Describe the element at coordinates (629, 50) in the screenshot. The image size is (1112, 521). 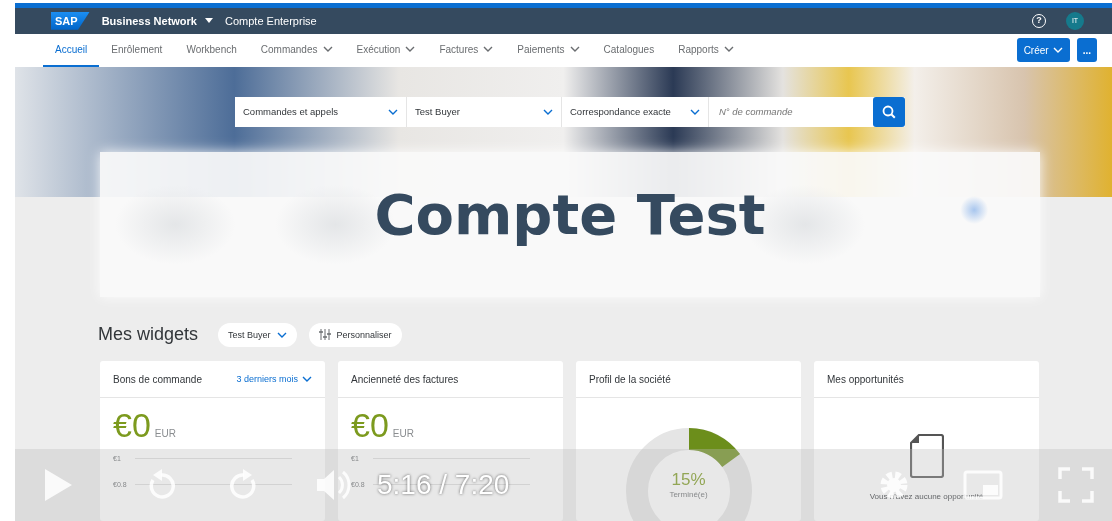
I see `nav-tab: Catalogues` at that location.